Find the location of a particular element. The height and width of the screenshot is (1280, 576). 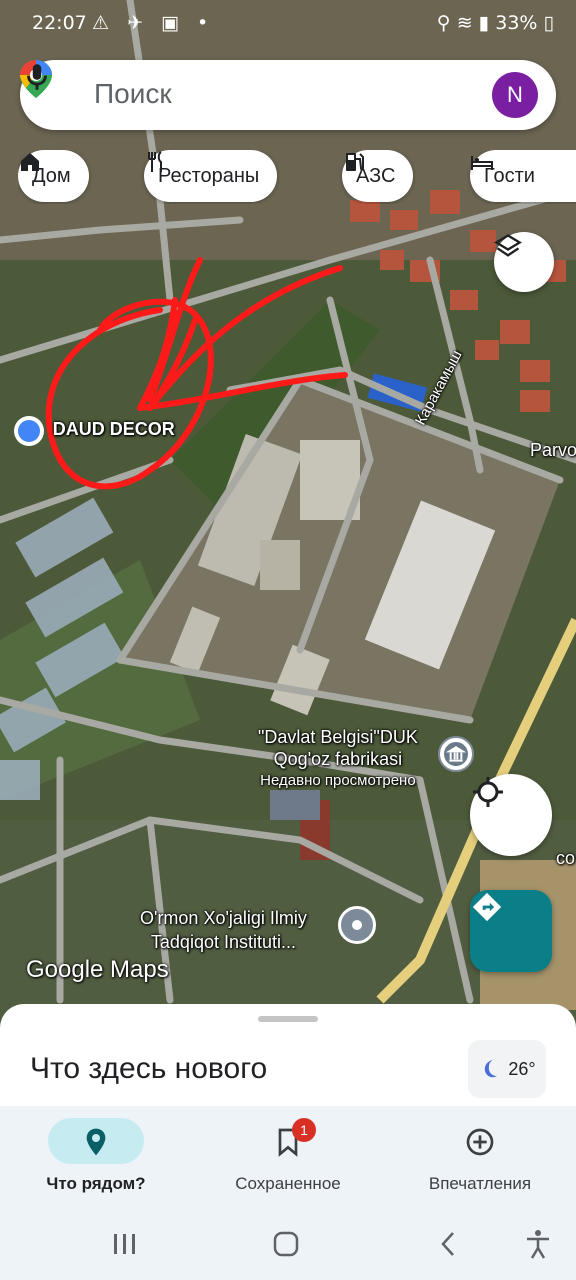

hotel-icon is located at coordinates (482, 163).